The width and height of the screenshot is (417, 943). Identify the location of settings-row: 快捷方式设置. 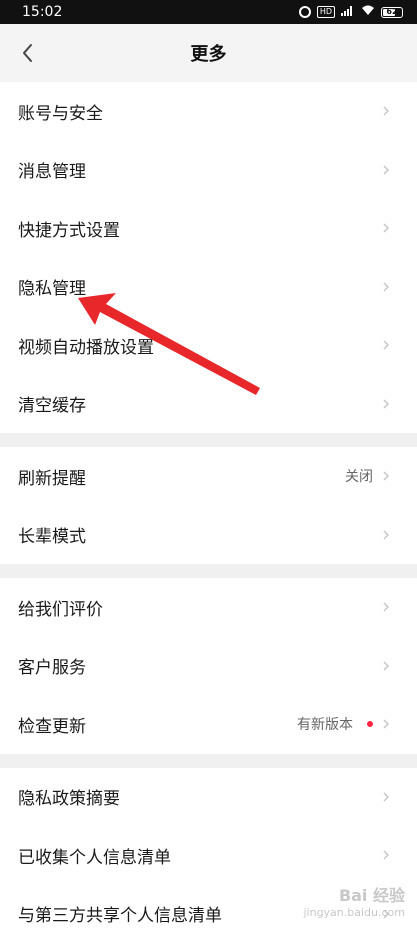
(208, 228).